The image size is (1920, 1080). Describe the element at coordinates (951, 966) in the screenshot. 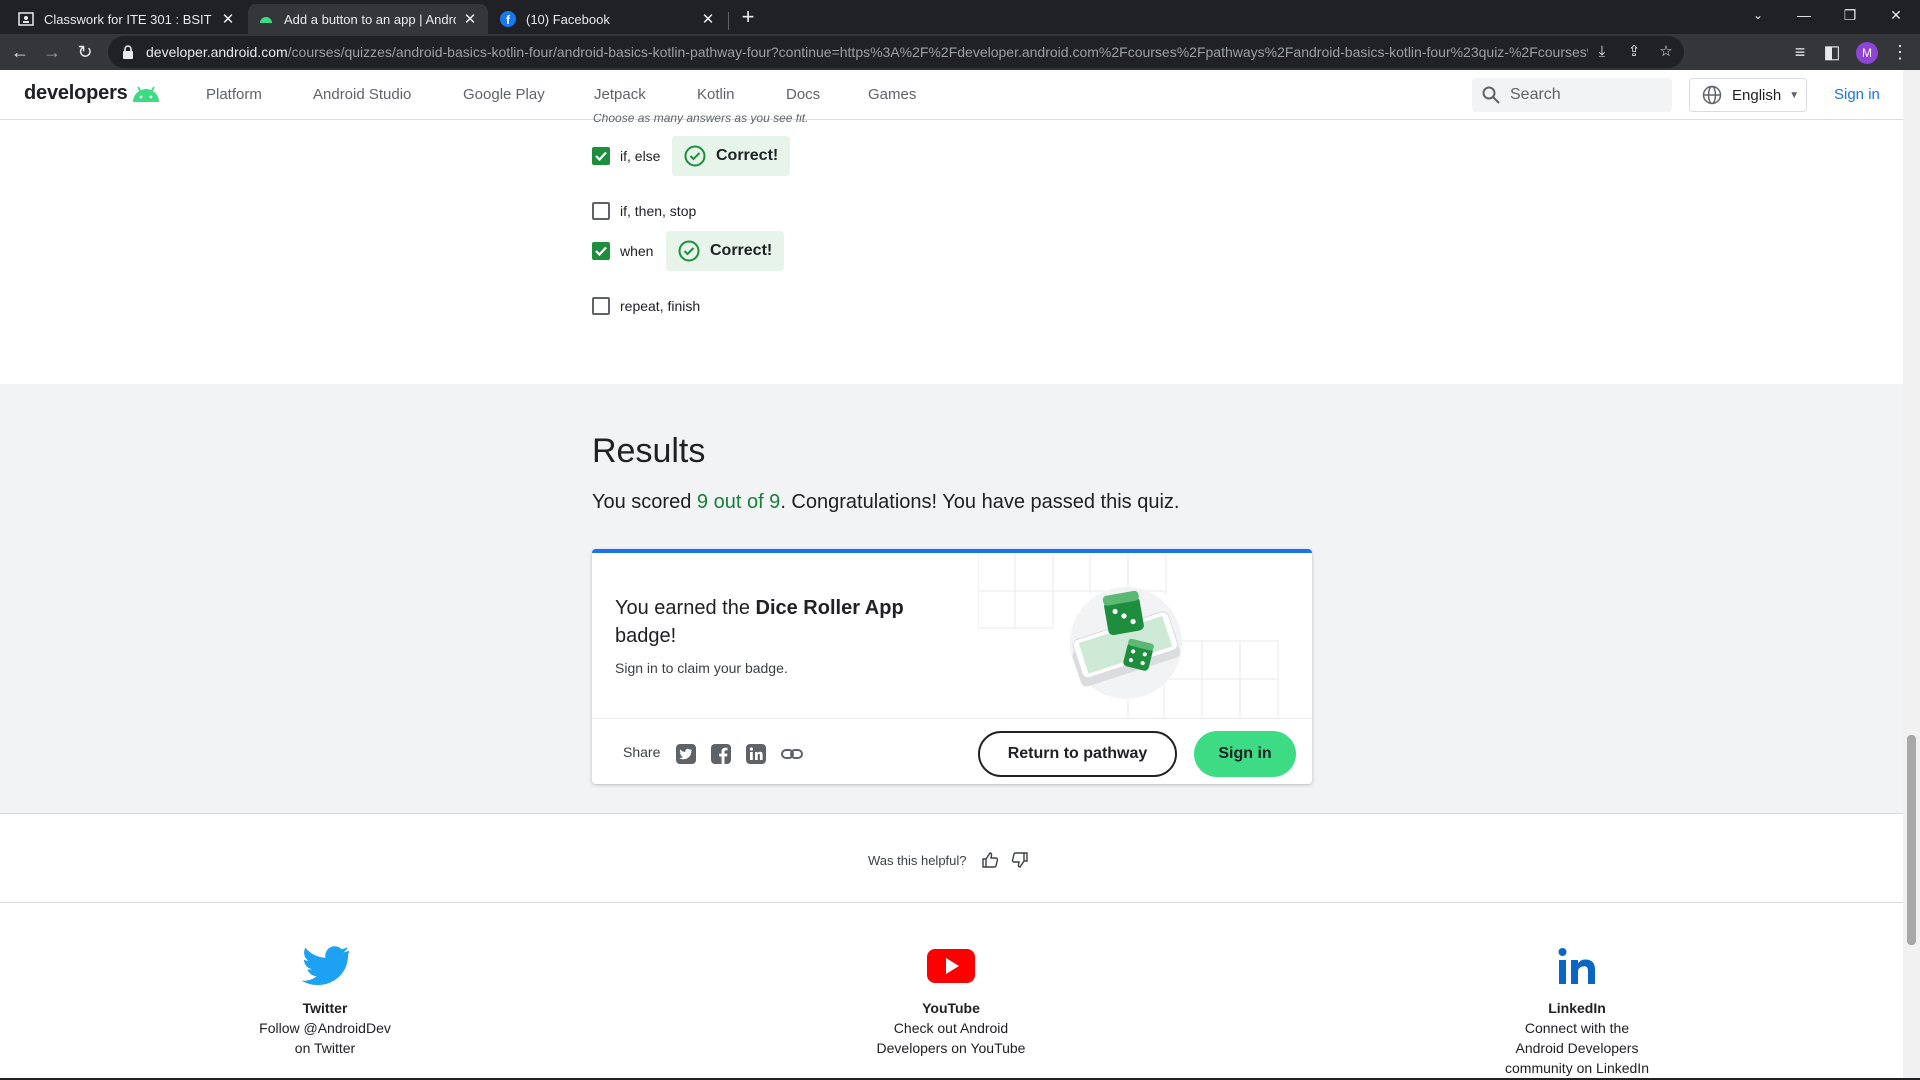

I see `youtube-icon` at that location.